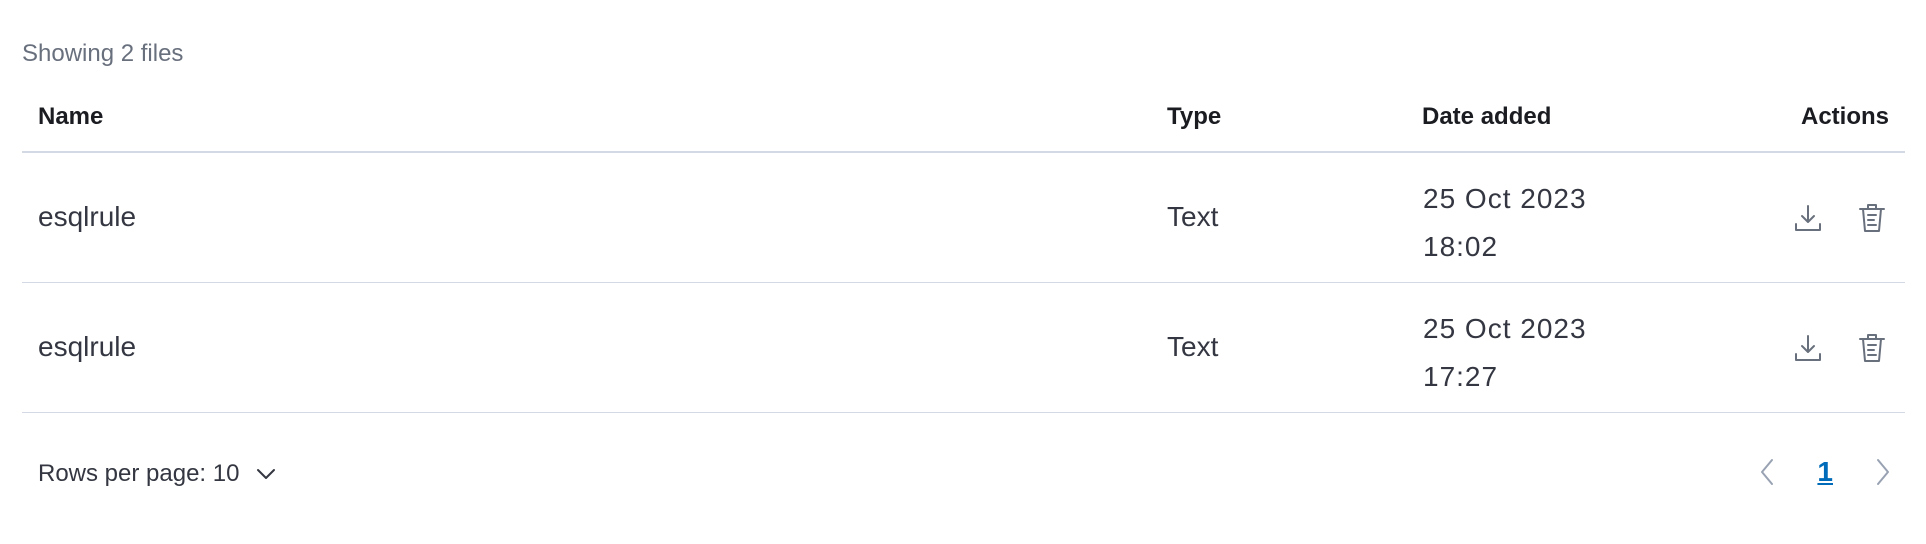 This screenshot has height=544, width=1926. What do you see at coordinates (139, 473) in the screenshot?
I see `rows-per-page-label: Rows per page: 10` at bounding box center [139, 473].